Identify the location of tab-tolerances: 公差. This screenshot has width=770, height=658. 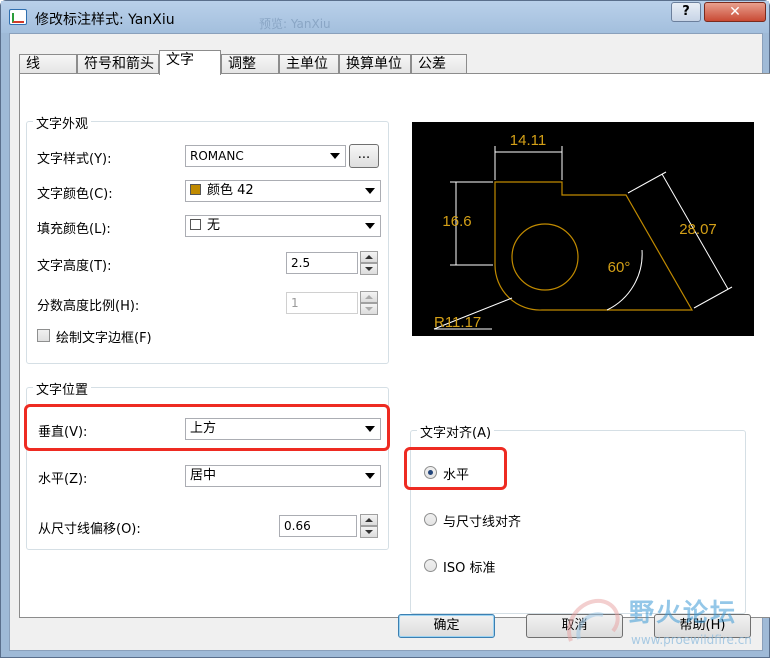
(439, 64).